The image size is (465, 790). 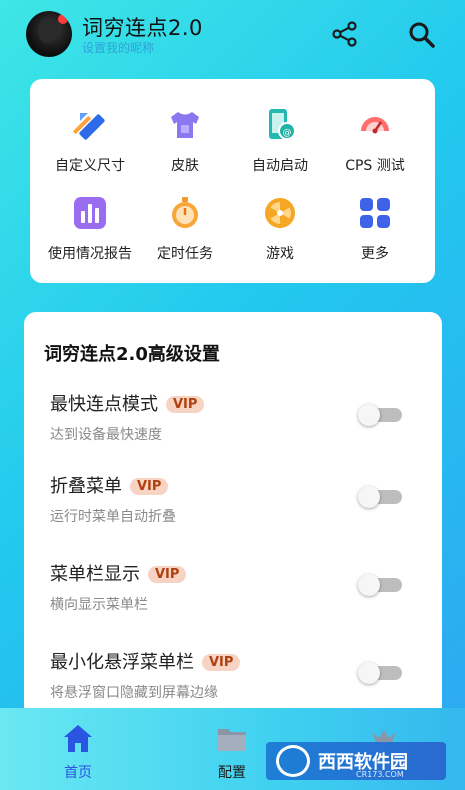 What do you see at coordinates (233, 425) in the screenshot?
I see `setting-row-fastest-mode: 最快连点模式 VIP 达到设备最快速度` at bounding box center [233, 425].